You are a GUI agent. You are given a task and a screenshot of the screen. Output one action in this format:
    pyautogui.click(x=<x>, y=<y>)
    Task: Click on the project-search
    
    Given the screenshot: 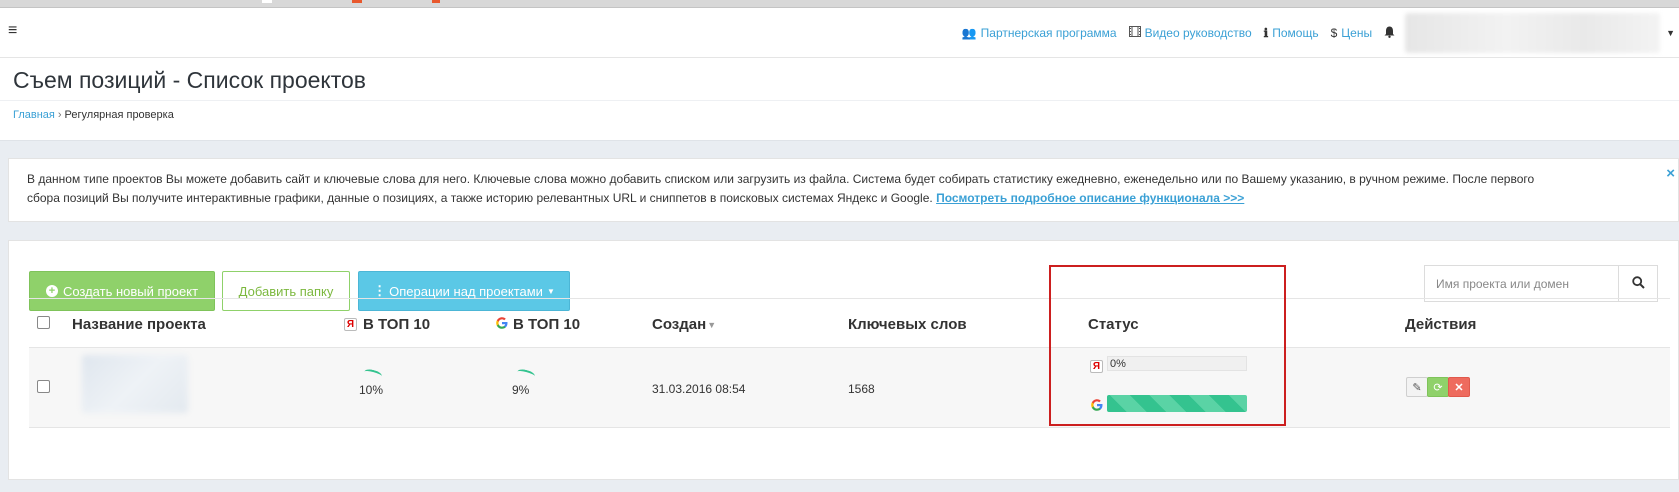 What is the action you would take?
    pyautogui.click(x=1541, y=283)
    